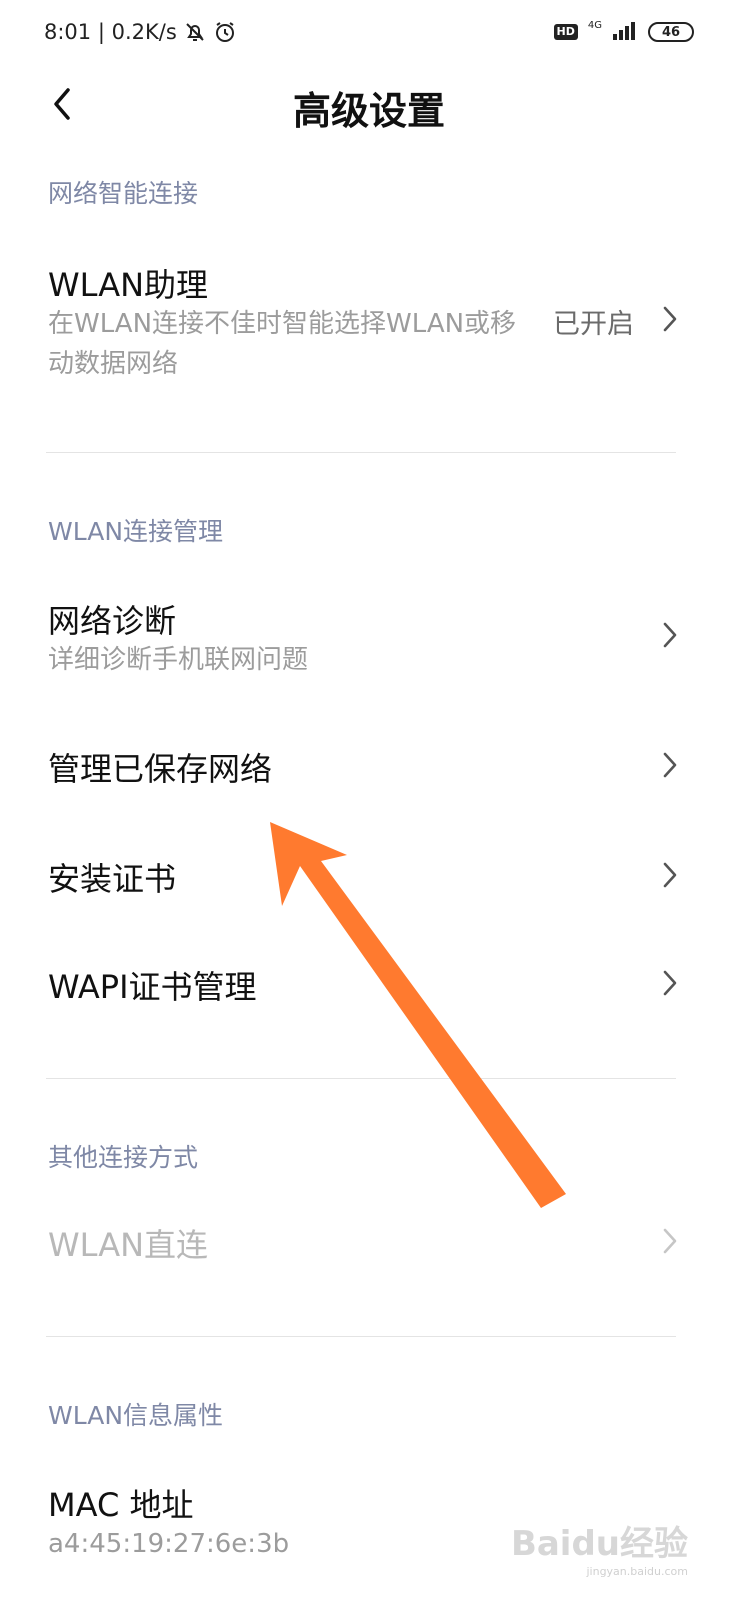  I want to click on alarm-clock-icon, so click(225, 32).